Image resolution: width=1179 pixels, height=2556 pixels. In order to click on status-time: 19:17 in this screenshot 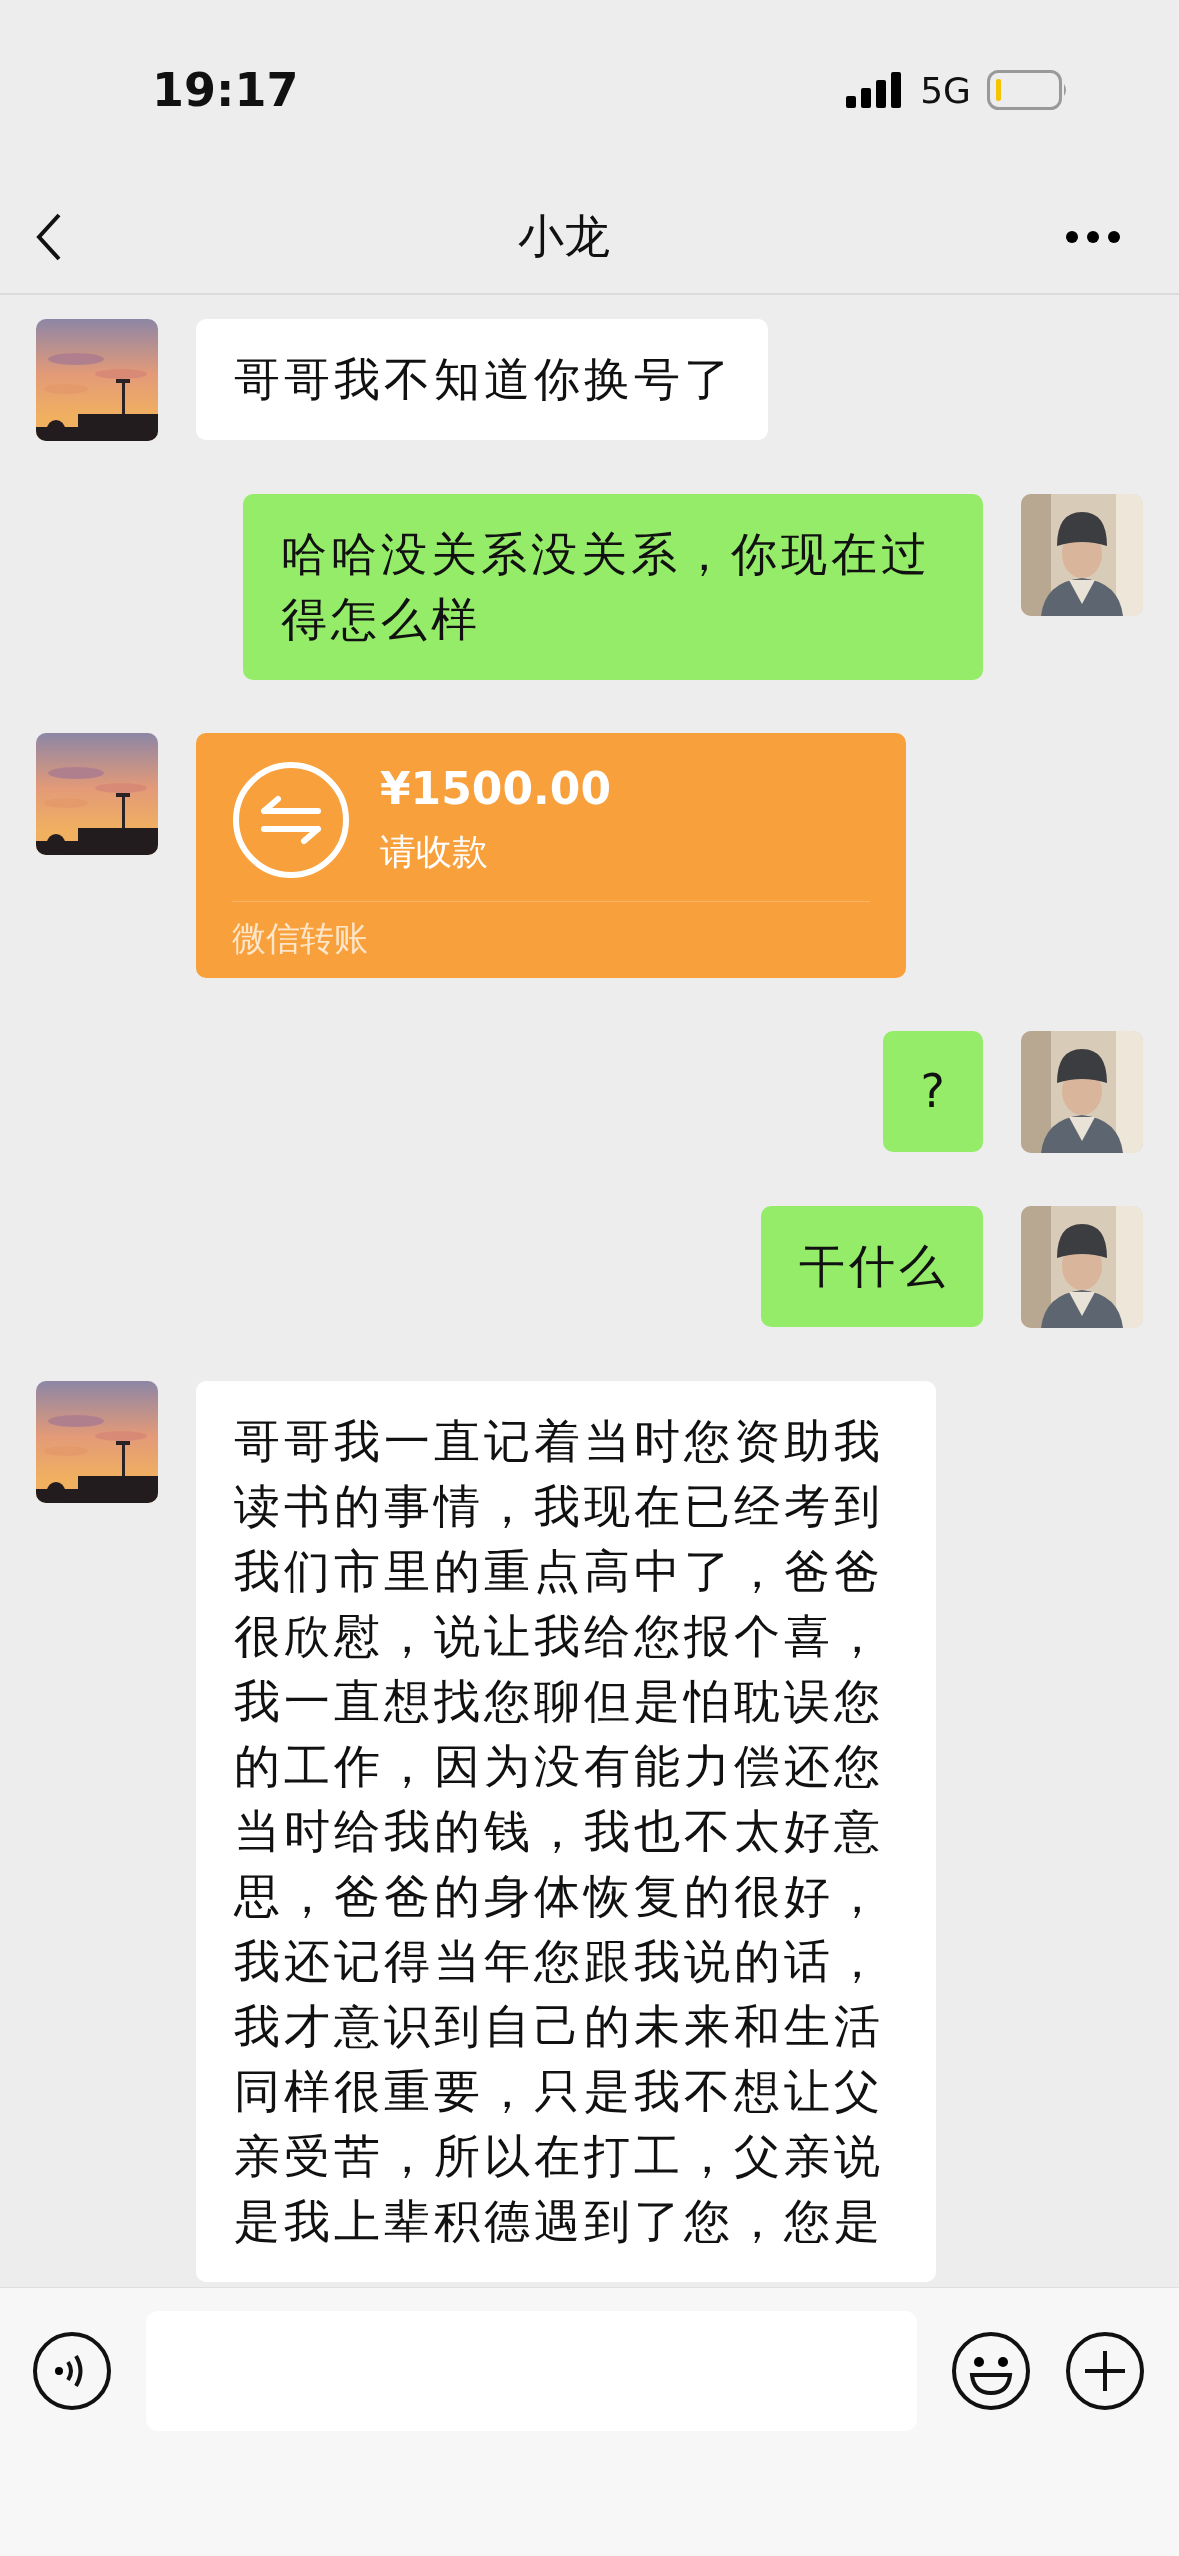, I will do `click(225, 90)`.